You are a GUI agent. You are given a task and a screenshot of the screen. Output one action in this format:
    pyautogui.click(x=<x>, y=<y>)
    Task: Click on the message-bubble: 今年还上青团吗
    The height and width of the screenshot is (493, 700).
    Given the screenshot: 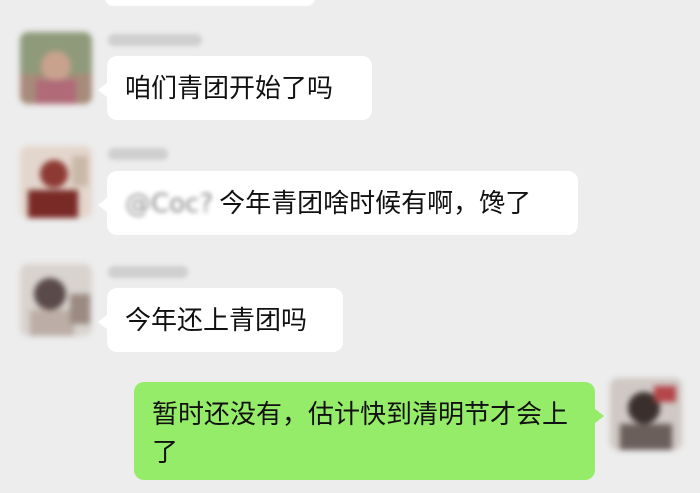 What is the action you would take?
    pyautogui.click(x=220, y=320)
    